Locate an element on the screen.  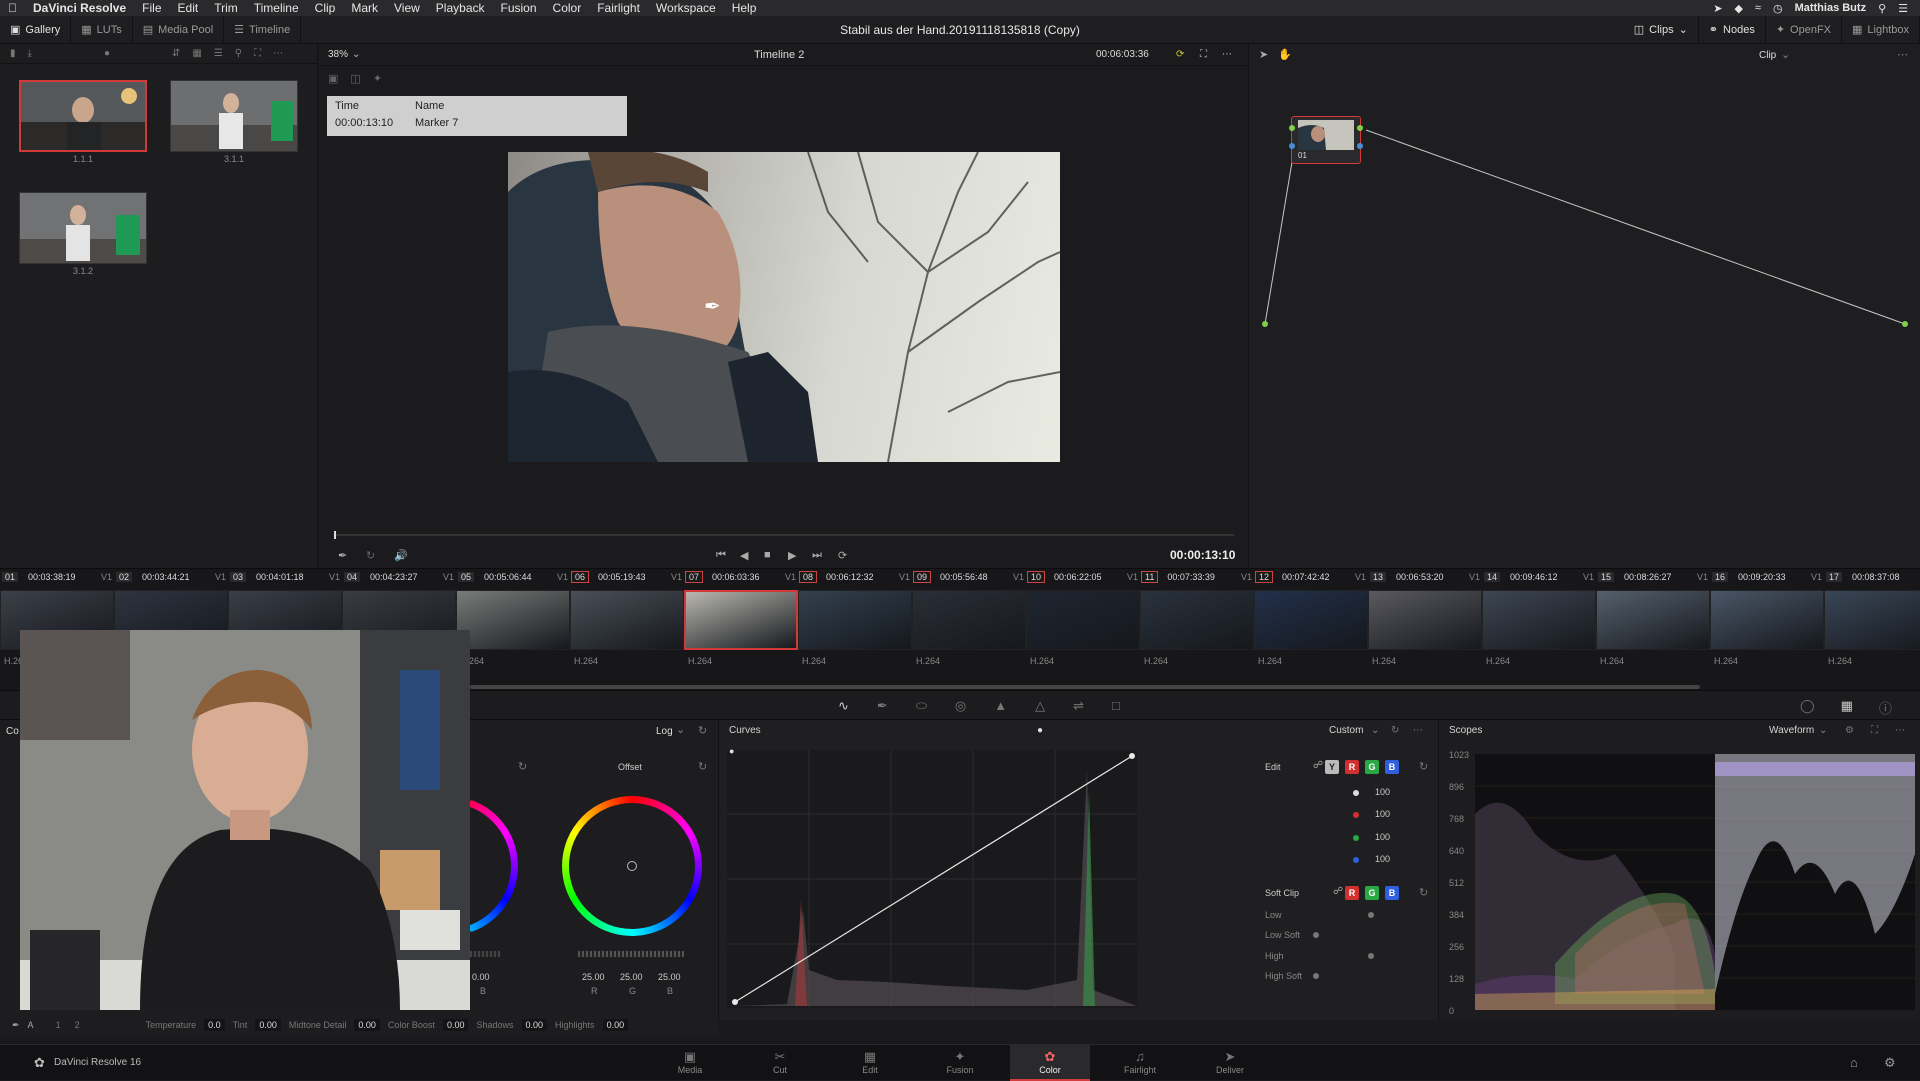
timeline-clip: 15 00:08:26:27 V1 H.264 is located at coordinates (1653, 630).